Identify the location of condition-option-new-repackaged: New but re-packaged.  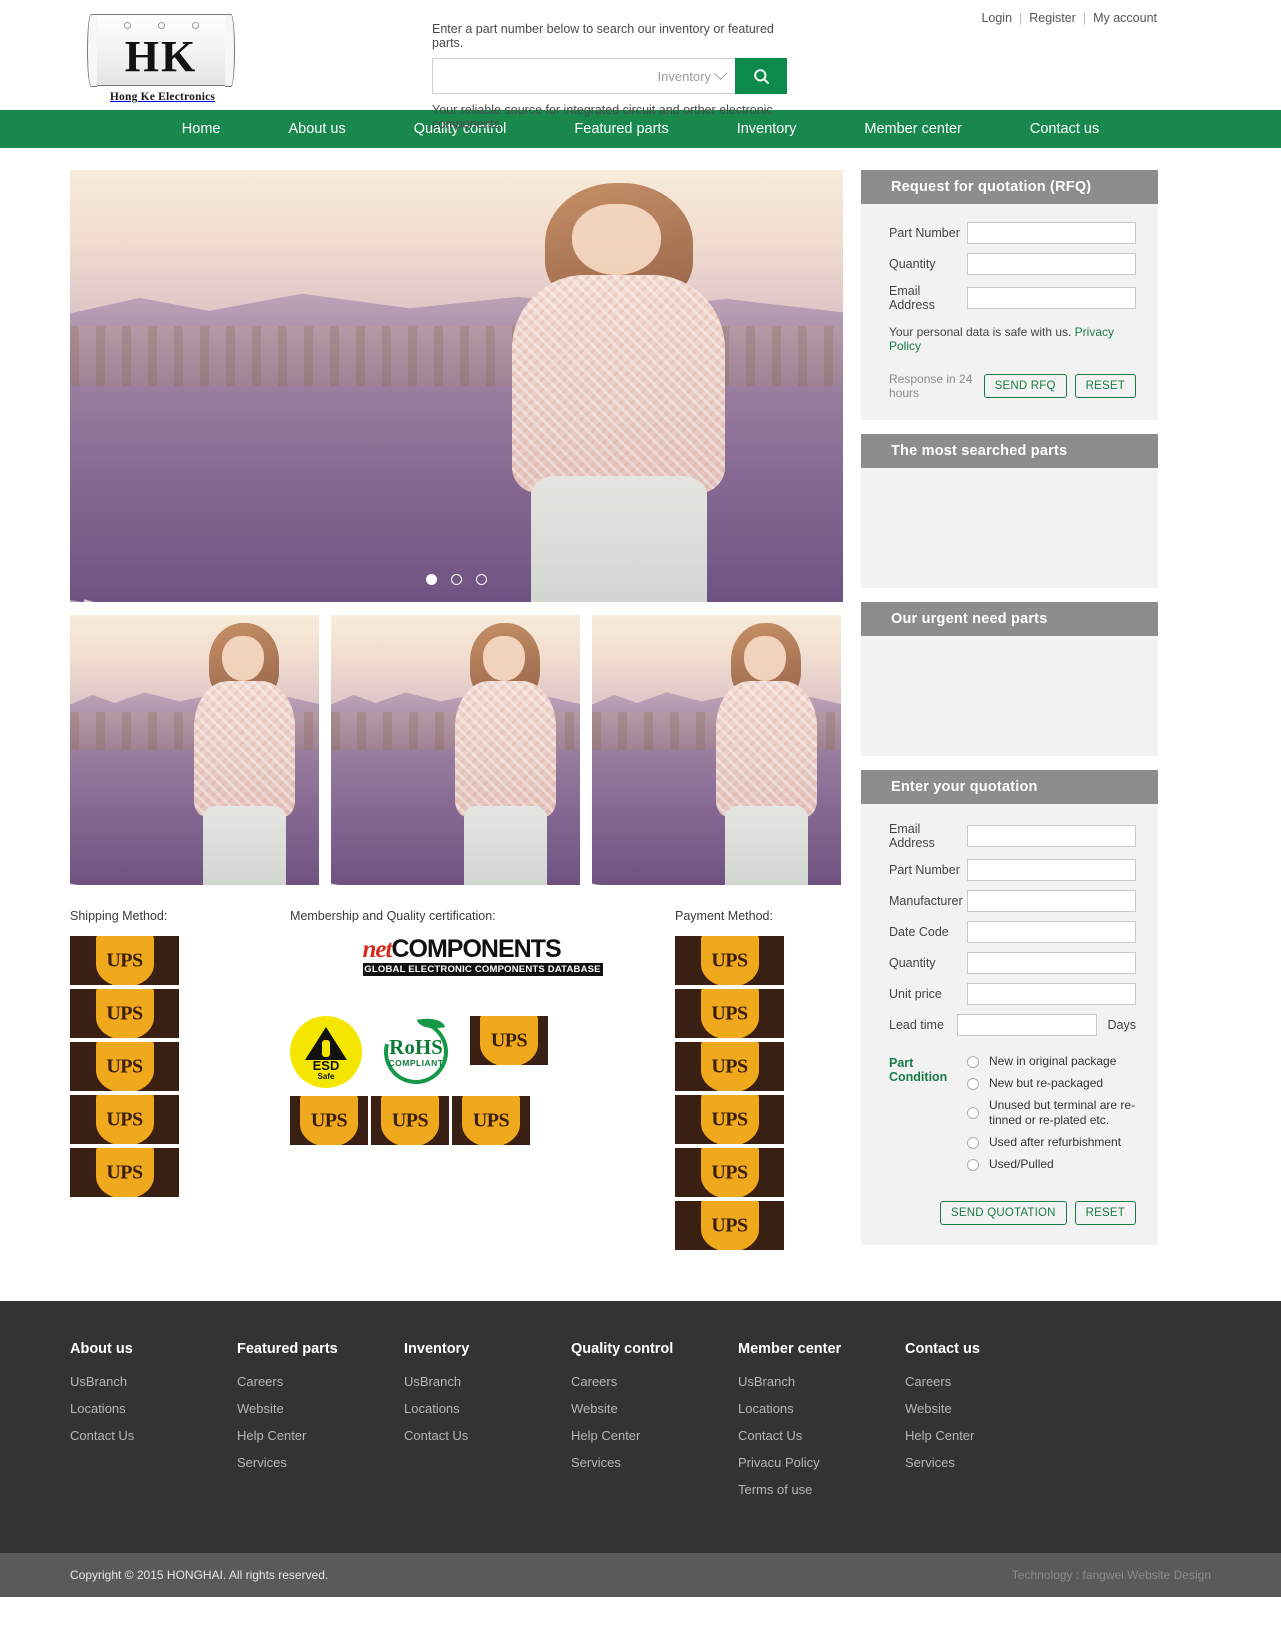
(1051, 1083).